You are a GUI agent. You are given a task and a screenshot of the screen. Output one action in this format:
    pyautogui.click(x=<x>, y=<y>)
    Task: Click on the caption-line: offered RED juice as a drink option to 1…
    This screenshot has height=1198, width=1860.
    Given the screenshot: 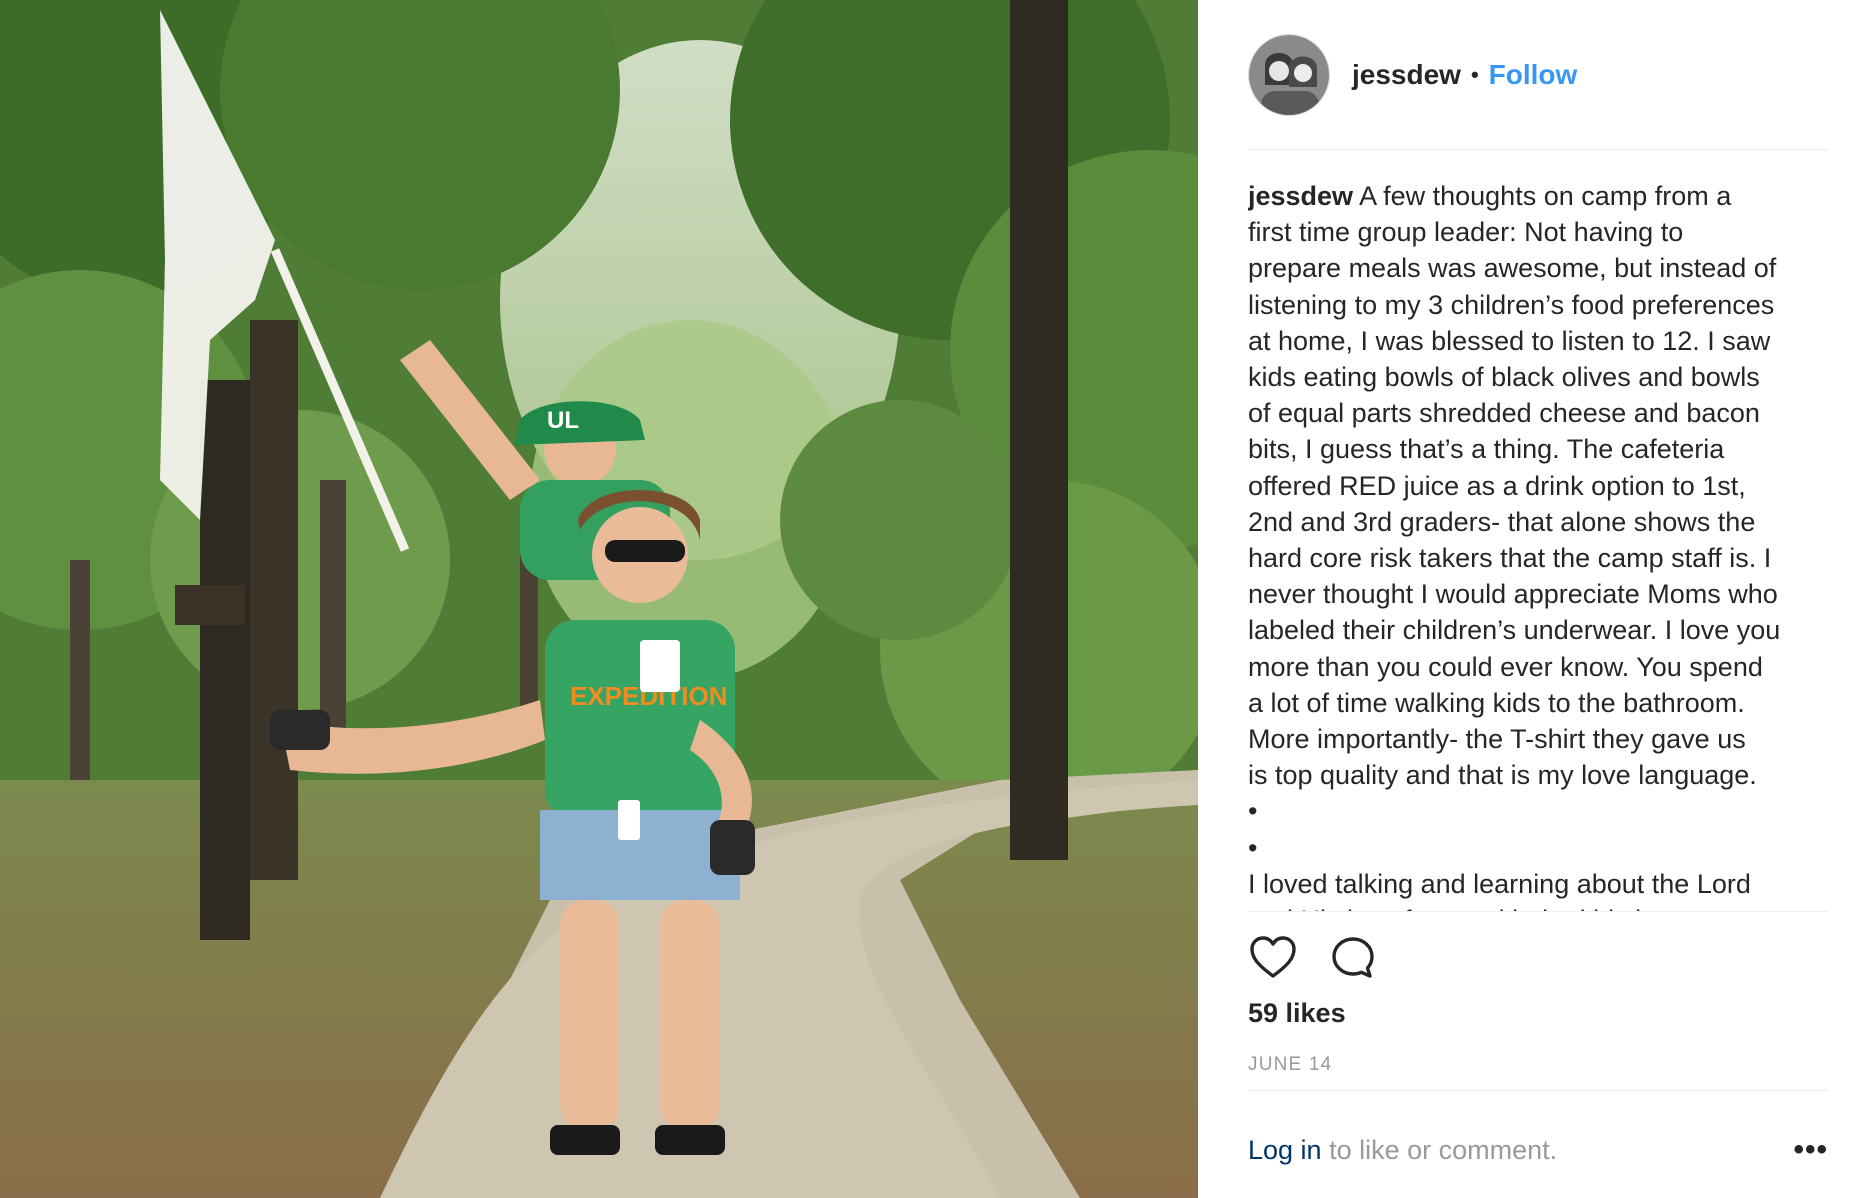 What is the action you would take?
    pyautogui.click(x=1497, y=485)
    